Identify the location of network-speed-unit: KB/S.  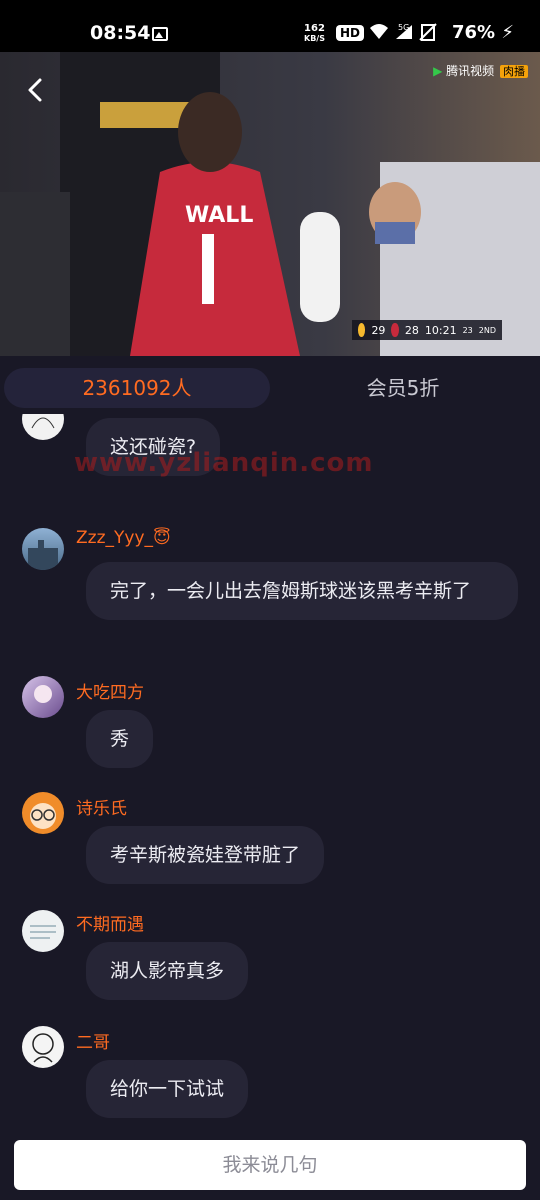
(314, 38).